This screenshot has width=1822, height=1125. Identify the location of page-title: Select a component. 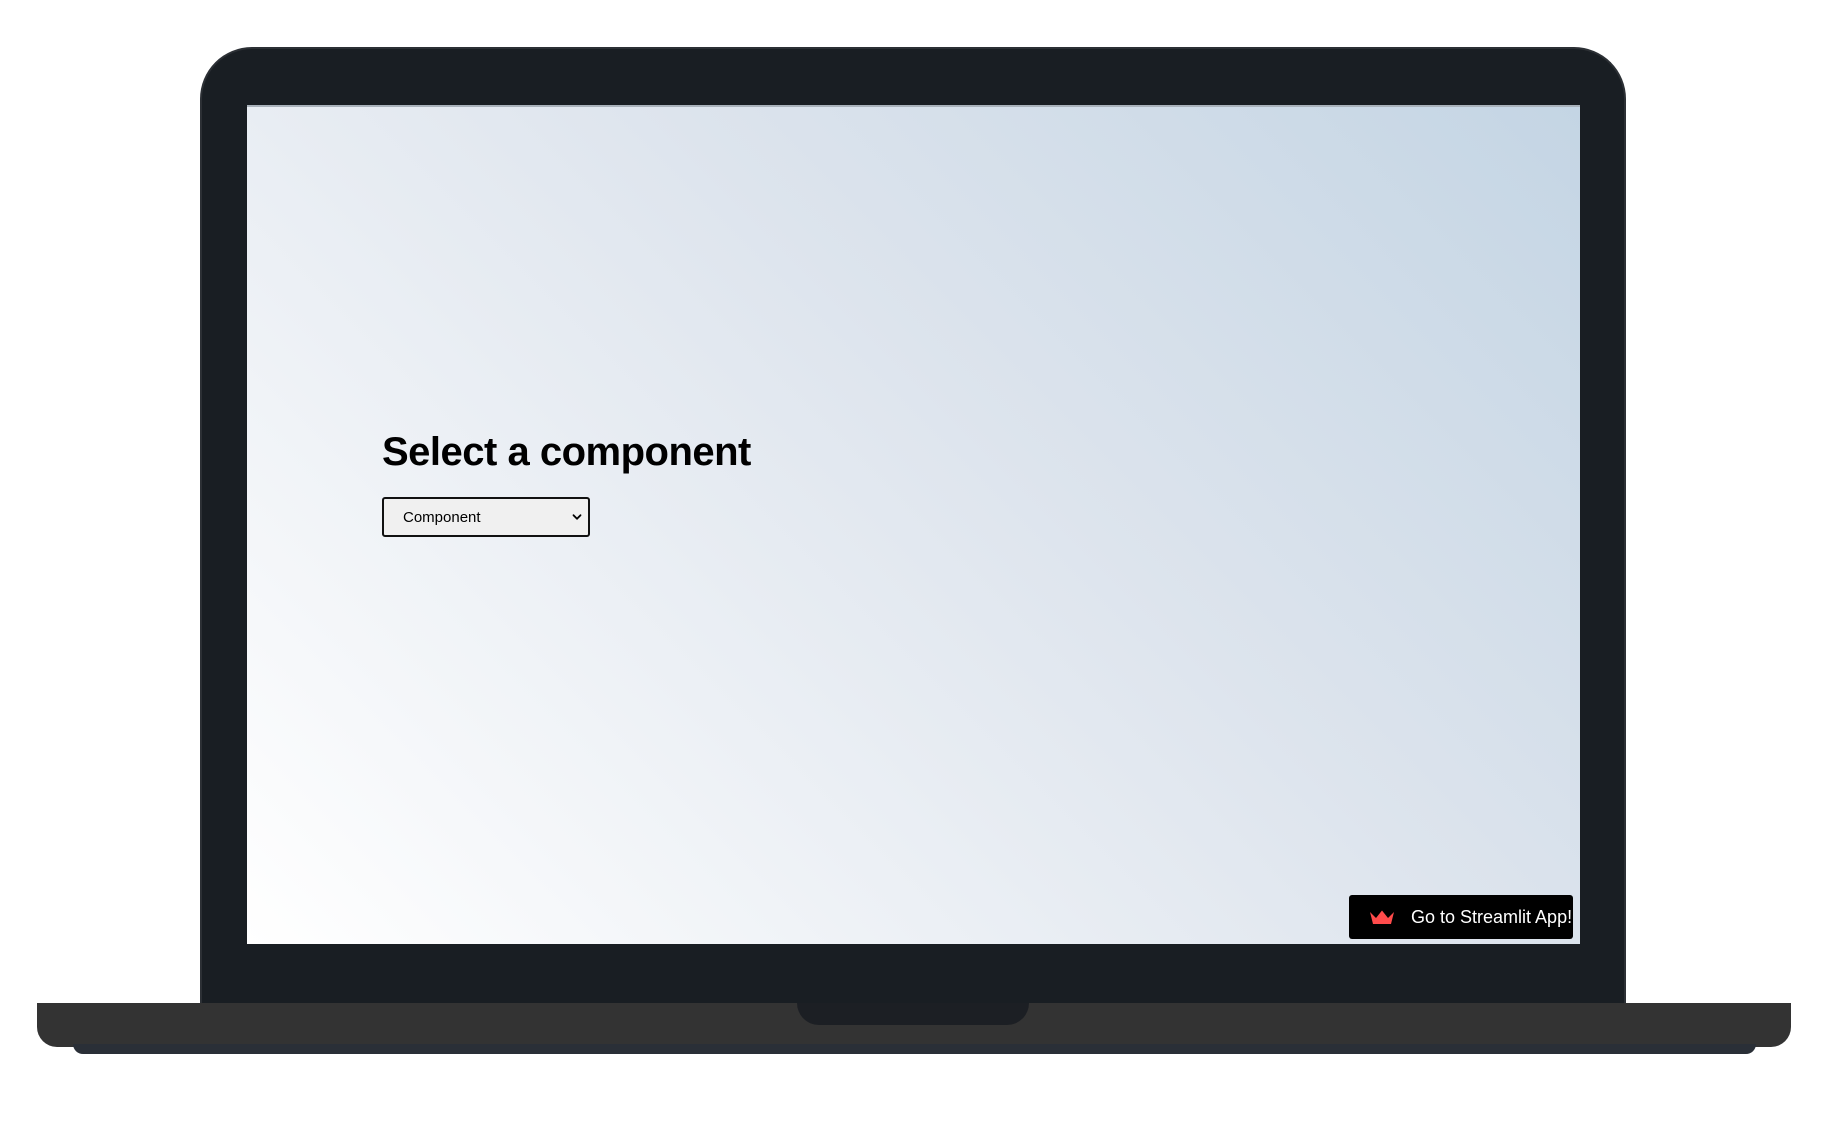
(566, 452).